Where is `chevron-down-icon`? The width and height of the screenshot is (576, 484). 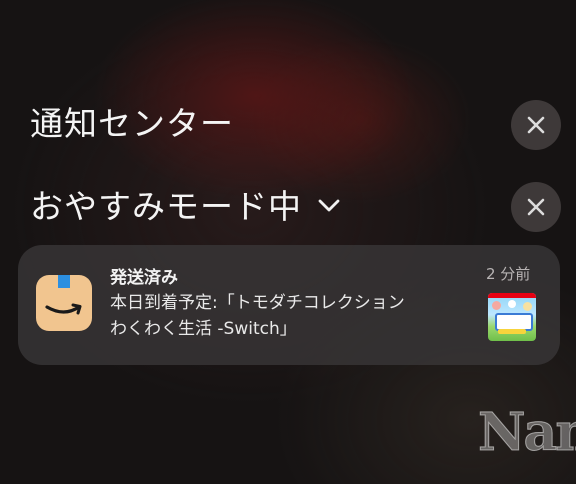 chevron-down-icon is located at coordinates (329, 205).